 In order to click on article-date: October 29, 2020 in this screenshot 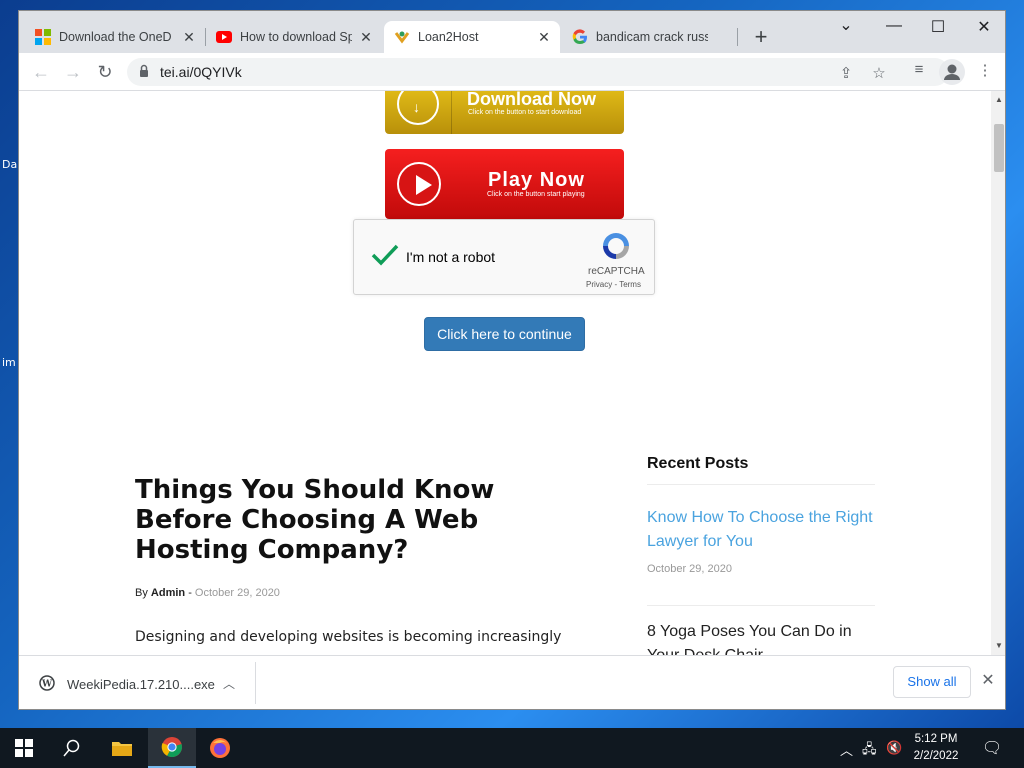, I will do `click(237, 593)`.